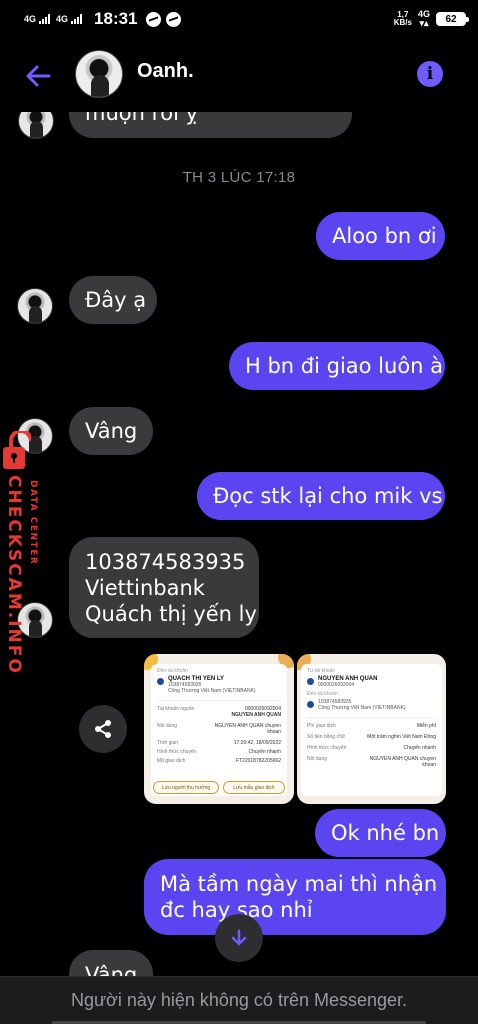 The height and width of the screenshot is (1024, 478). Describe the element at coordinates (33, 523) in the screenshot. I see `watermark-subtext: DATA CENTER` at that location.